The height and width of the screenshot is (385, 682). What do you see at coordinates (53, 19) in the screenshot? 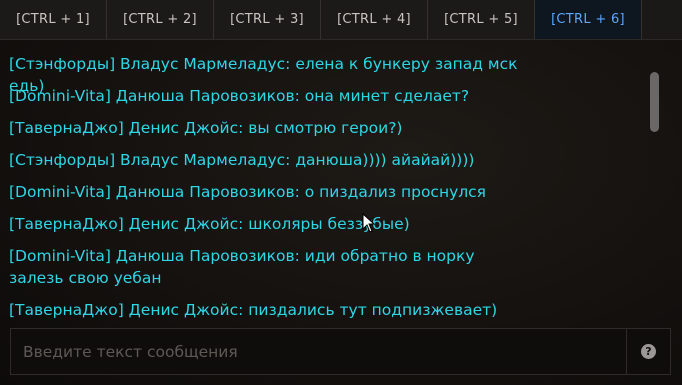
I see `tab-ctrl-1: [CTRL + 1]` at bounding box center [53, 19].